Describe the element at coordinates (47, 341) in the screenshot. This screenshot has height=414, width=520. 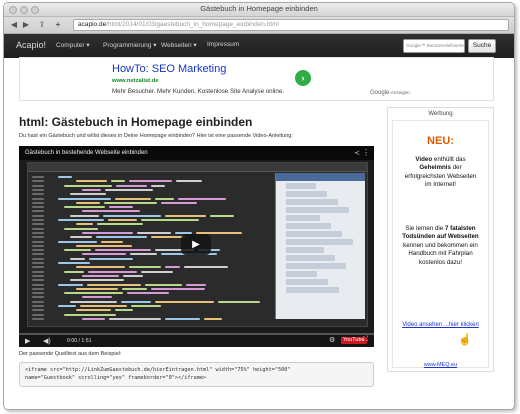
I see `volume-icon: ◀)` at that location.